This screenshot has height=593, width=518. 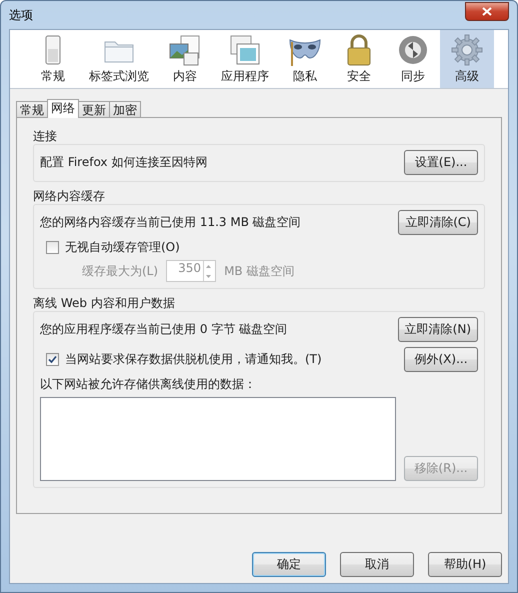 I want to click on group-title: 网络内容缓存, so click(x=69, y=196).